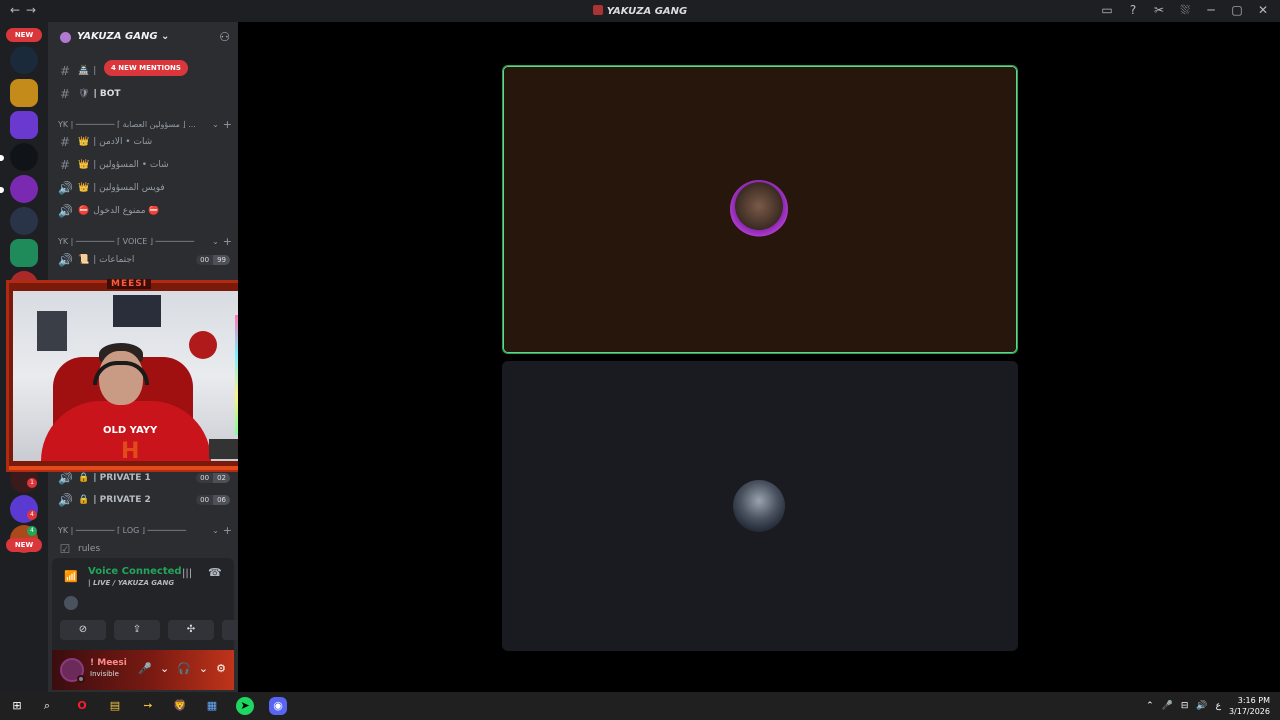 This screenshot has width=1280, height=720. What do you see at coordinates (115, 706) in the screenshot?
I see `file-explorer-icon: ▤` at bounding box center [115, 706].